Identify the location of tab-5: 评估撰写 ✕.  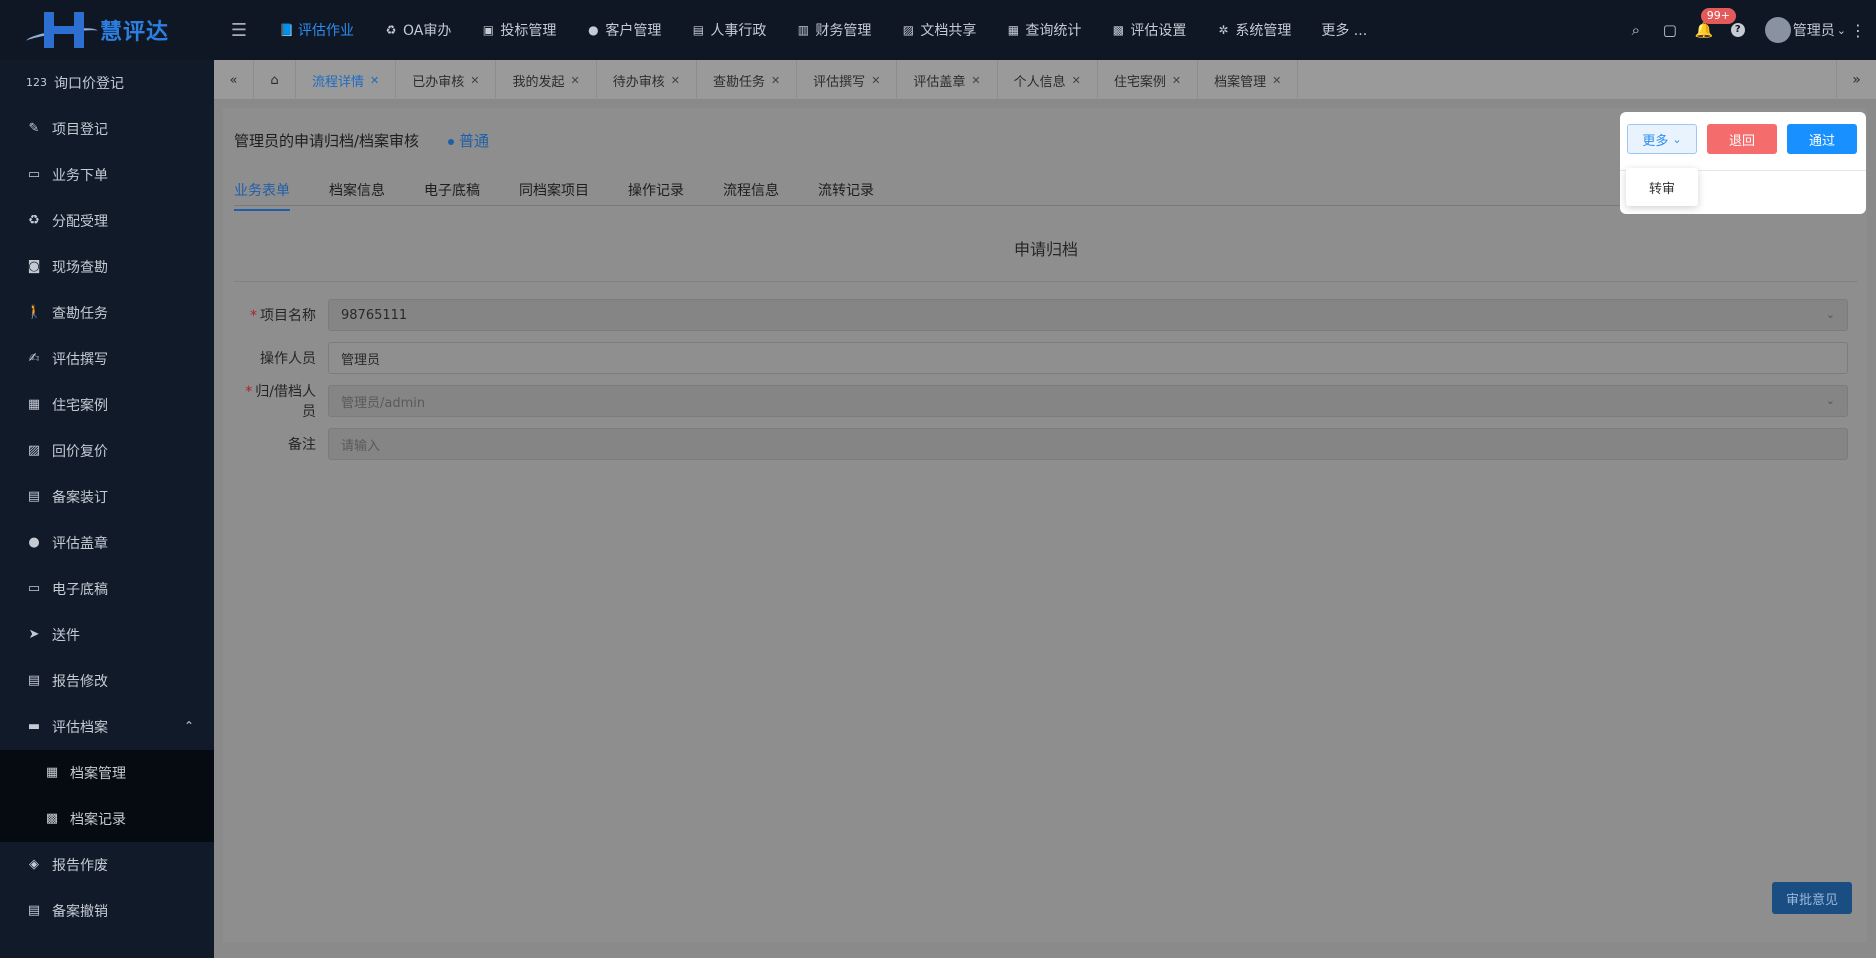
(847, 80).